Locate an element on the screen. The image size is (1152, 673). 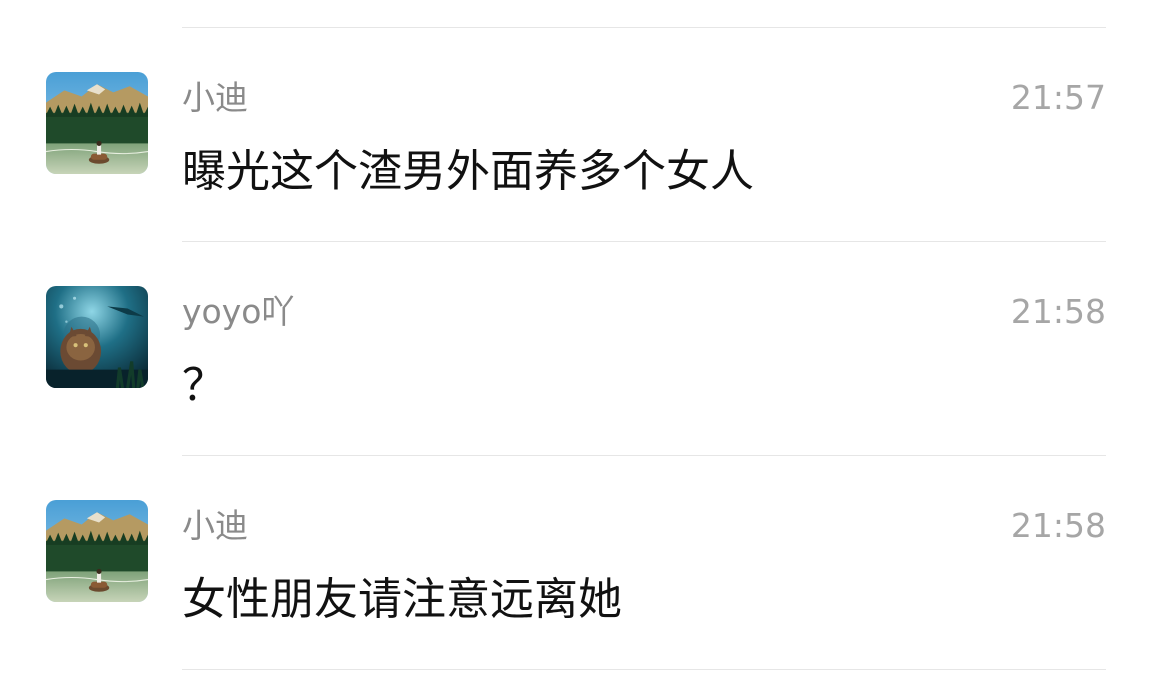
message-time: 21:57 is located at coordinates (1058, 97).